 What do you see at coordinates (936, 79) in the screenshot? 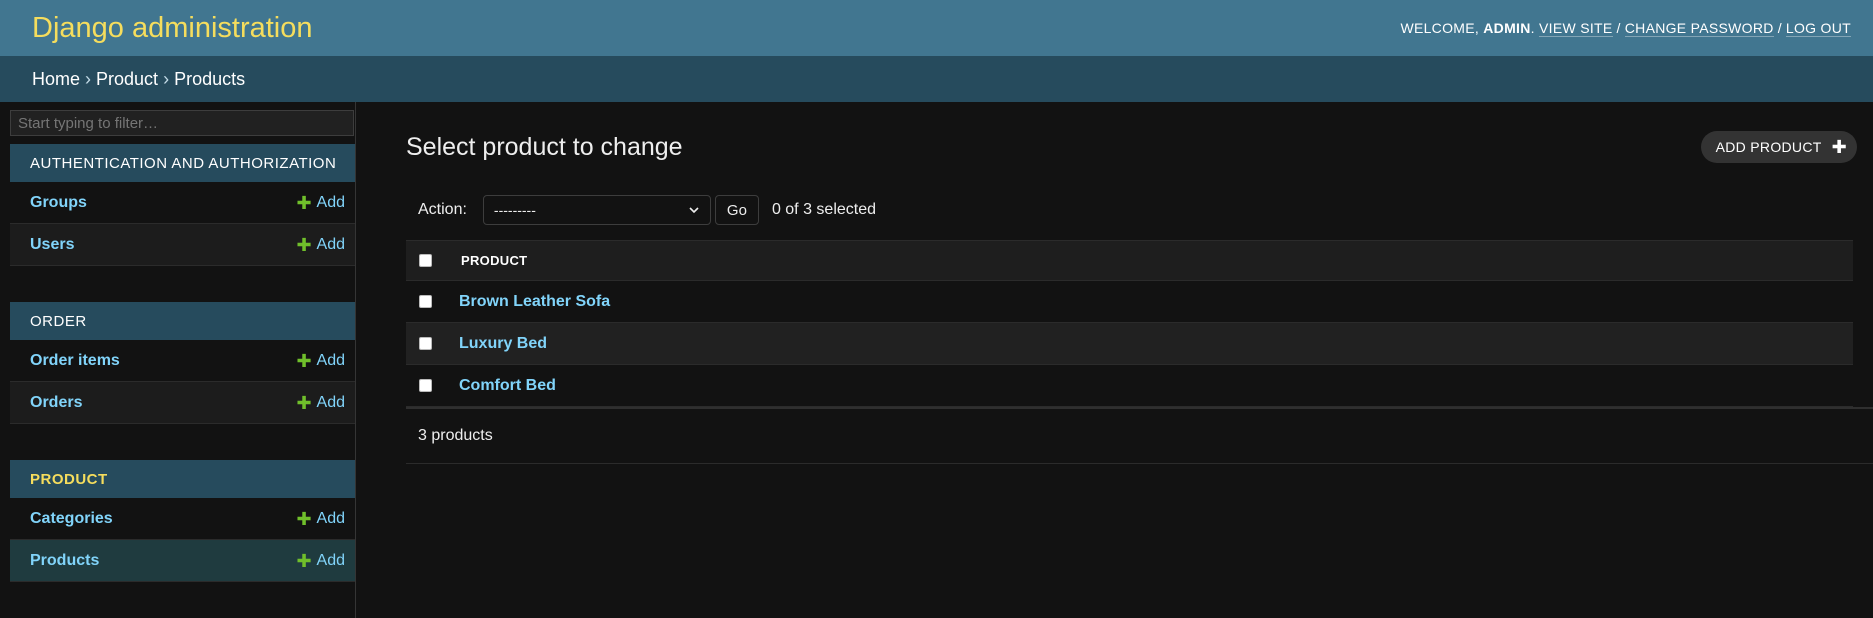
I see `breadcrumb: Home › Product › Products` at bounding box center [936, 79].